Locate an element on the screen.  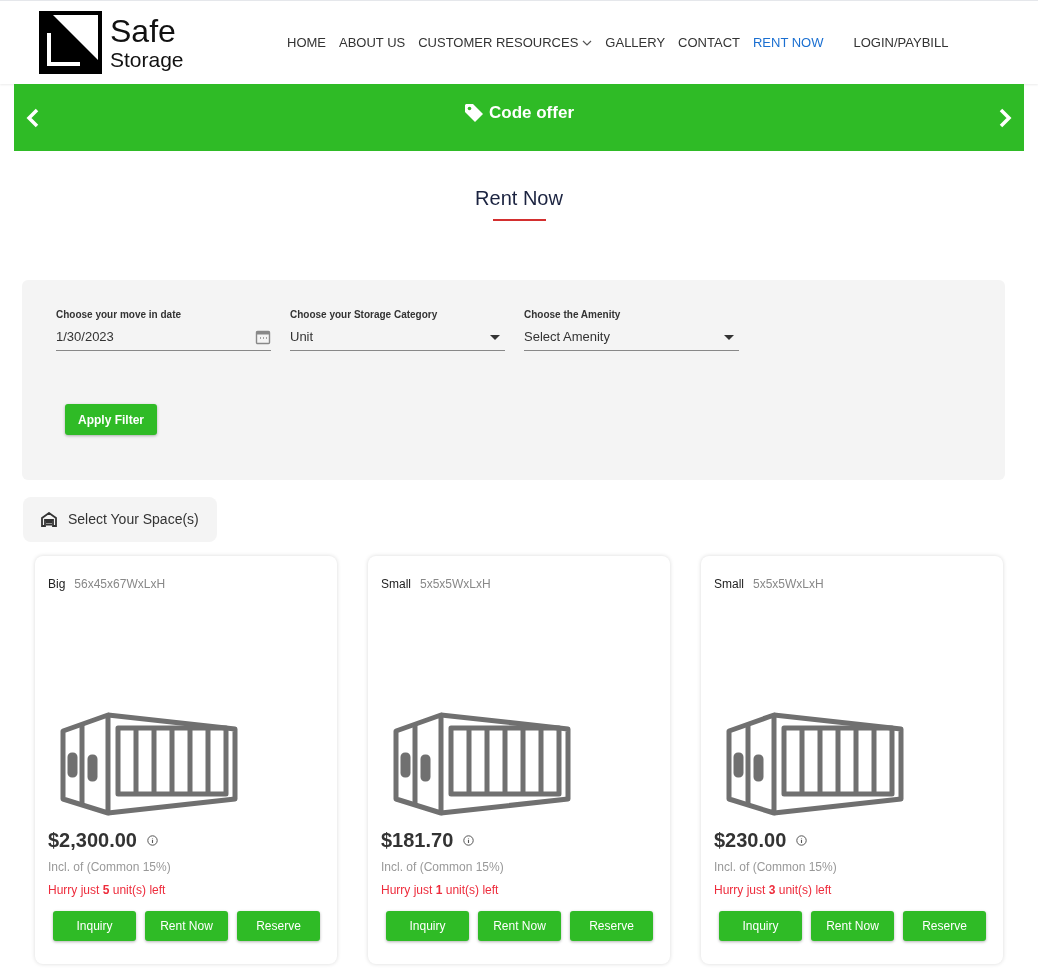
nav-link: HOME is located at coordinates (306, 42).